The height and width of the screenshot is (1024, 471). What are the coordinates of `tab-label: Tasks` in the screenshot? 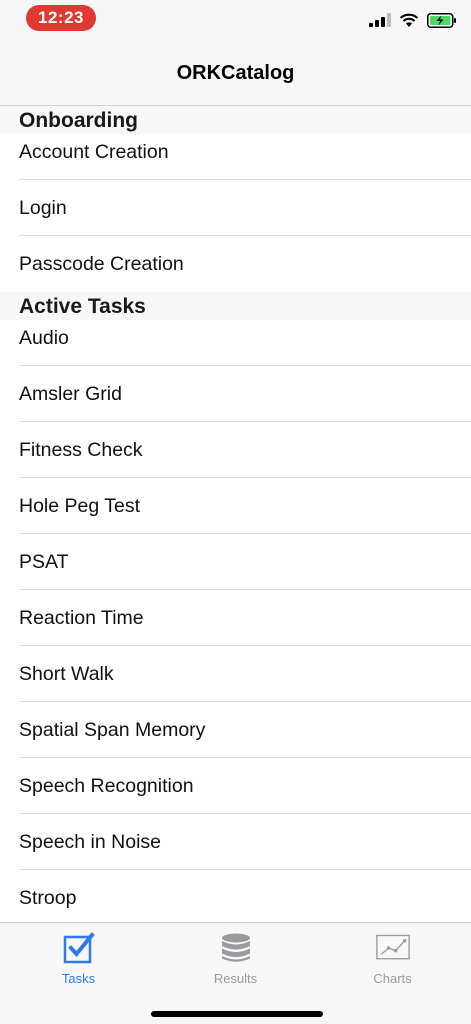 It's located at (78, 978).